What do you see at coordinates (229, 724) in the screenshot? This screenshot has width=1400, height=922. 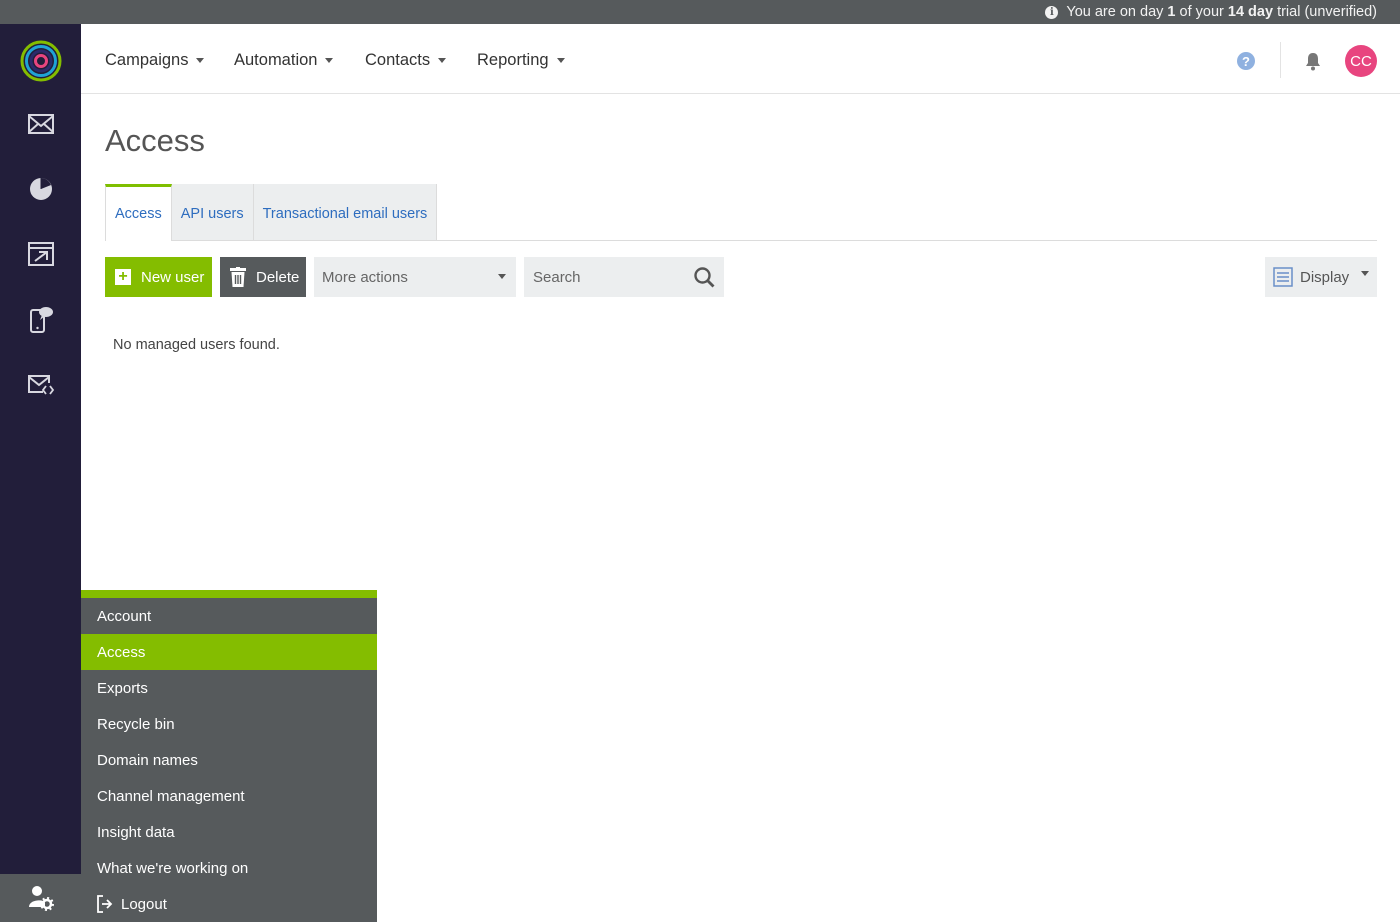 I see `menu-item-recycle-bin: Recycle bin` at bounding box center [229, 724].